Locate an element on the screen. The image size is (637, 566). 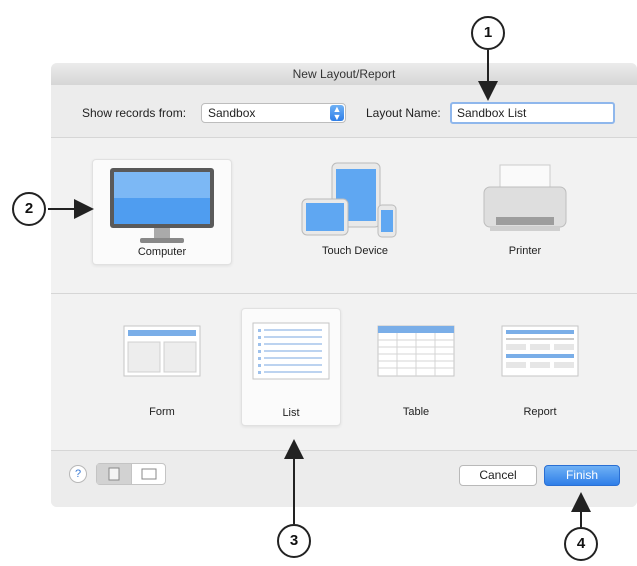
device-printer: Printer is located at coordinates (525, 211).